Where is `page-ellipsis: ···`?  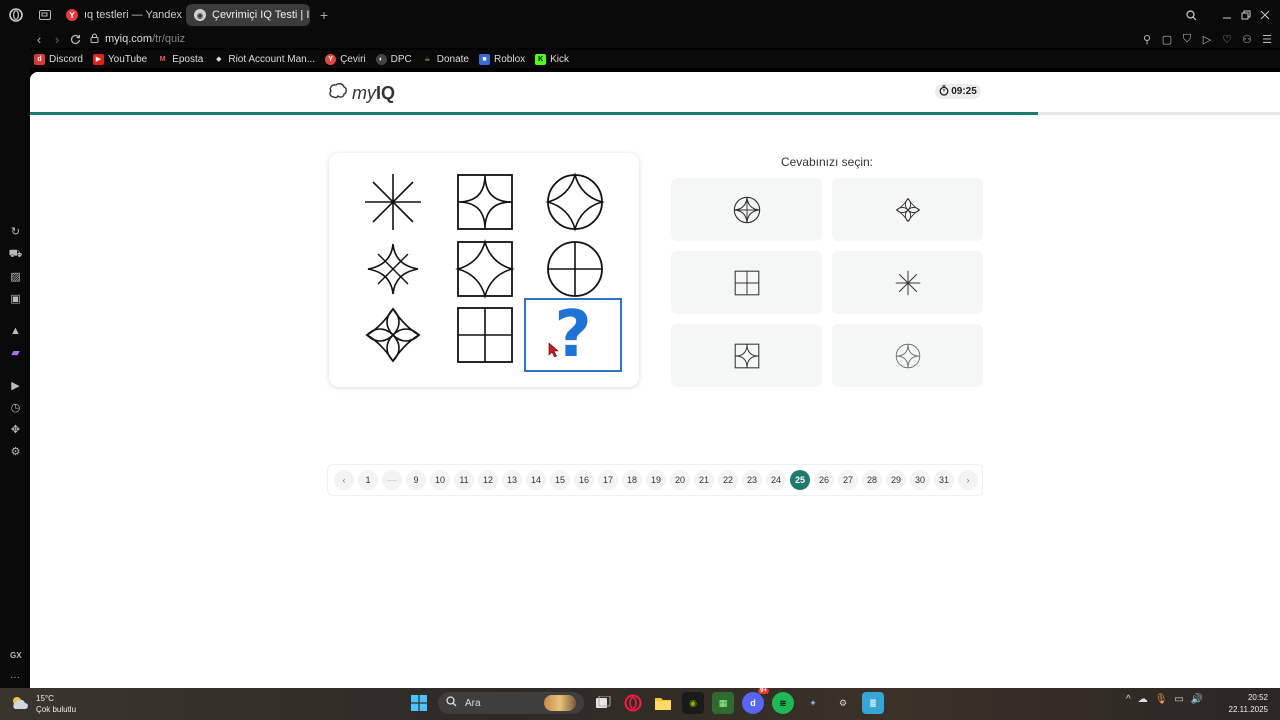
page-ellipsis: ··· is located at coordinates (392, 480).